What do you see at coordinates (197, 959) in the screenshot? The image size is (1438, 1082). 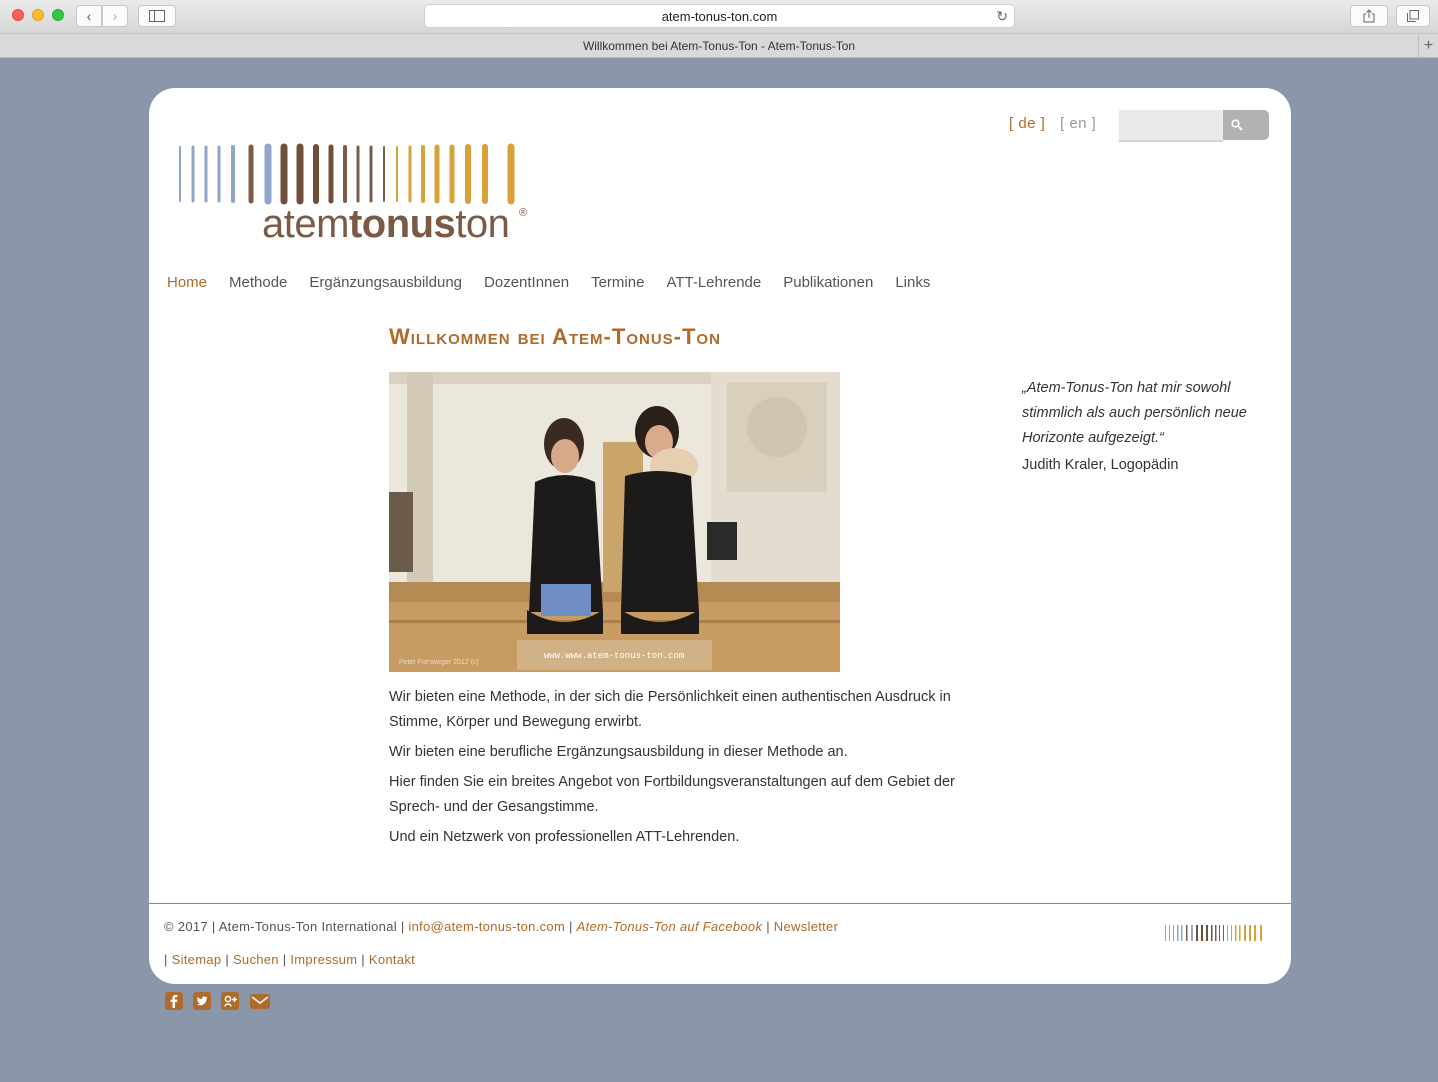 I see `footer-sitemap-link: Sitemap` at bounding box center [197, 959].